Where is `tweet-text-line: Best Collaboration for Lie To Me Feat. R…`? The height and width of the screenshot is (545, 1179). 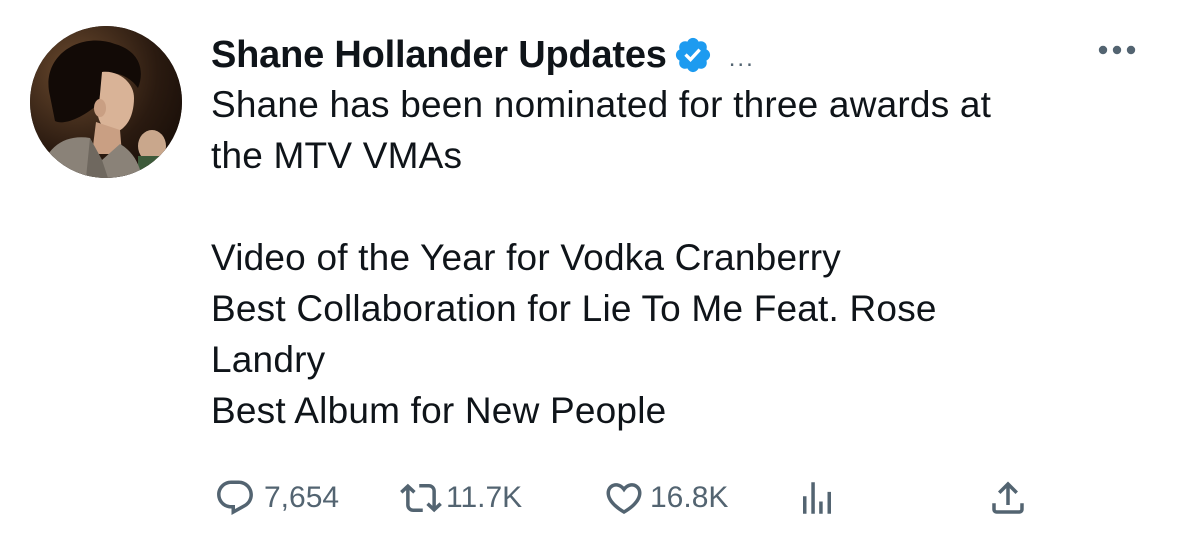
tweet-text-line: Best Collaboration for Lie To Me Feat. R… is located at coordinates (574, 308).